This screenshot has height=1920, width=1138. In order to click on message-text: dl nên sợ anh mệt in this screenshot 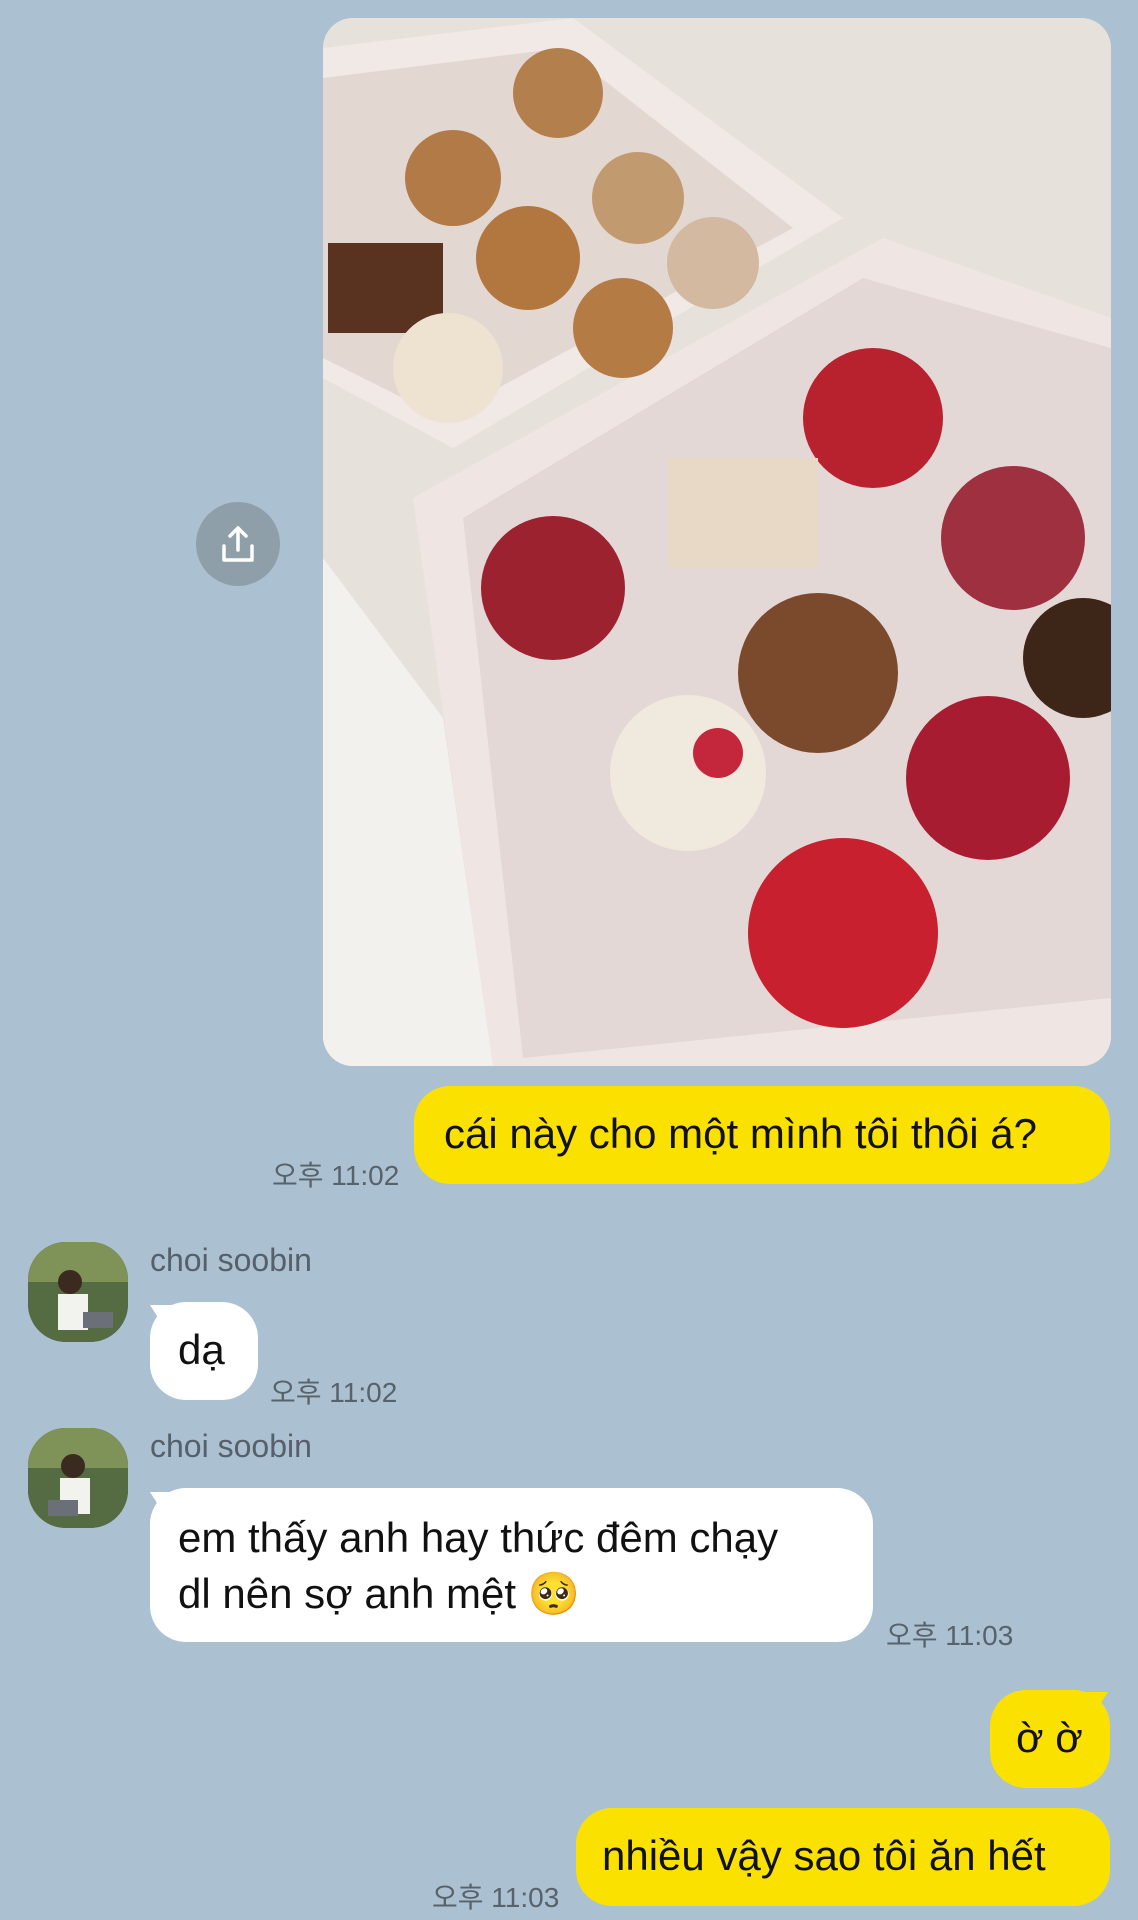, I will do `click(347, 1593)`.